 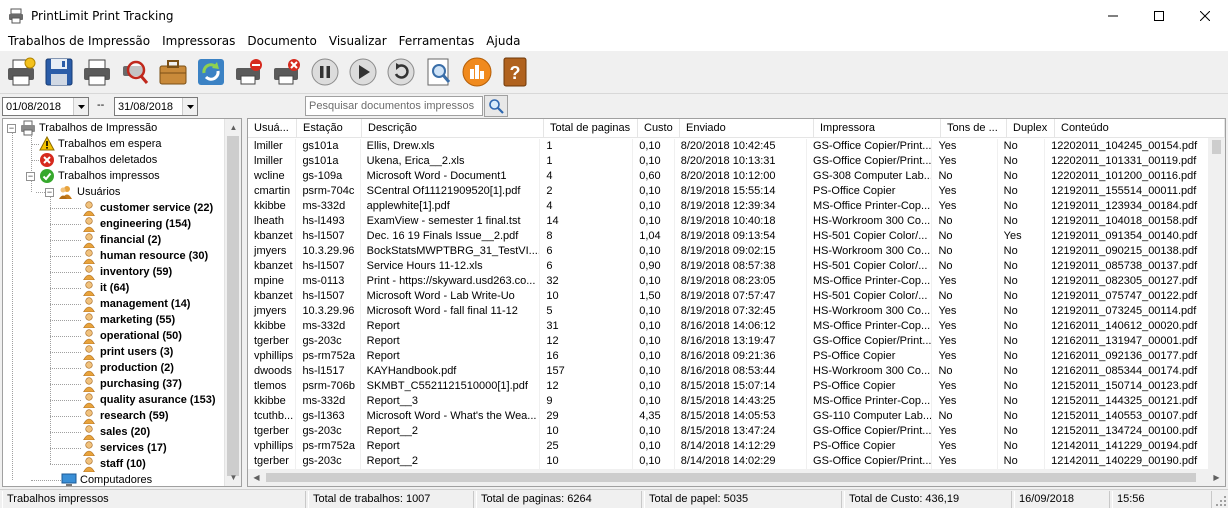 I want to click on resize-grip-icon, so click(x=1221, y=501).